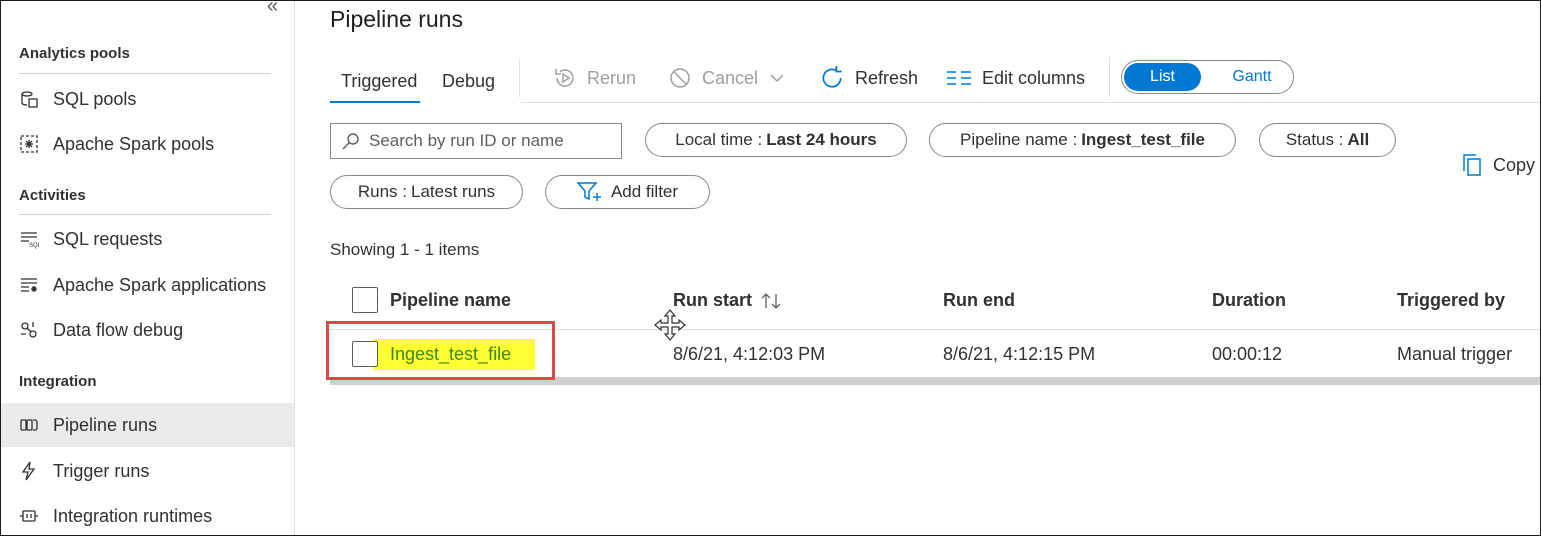  I want to click on filter-status: Status : All, so click(1327, 140).